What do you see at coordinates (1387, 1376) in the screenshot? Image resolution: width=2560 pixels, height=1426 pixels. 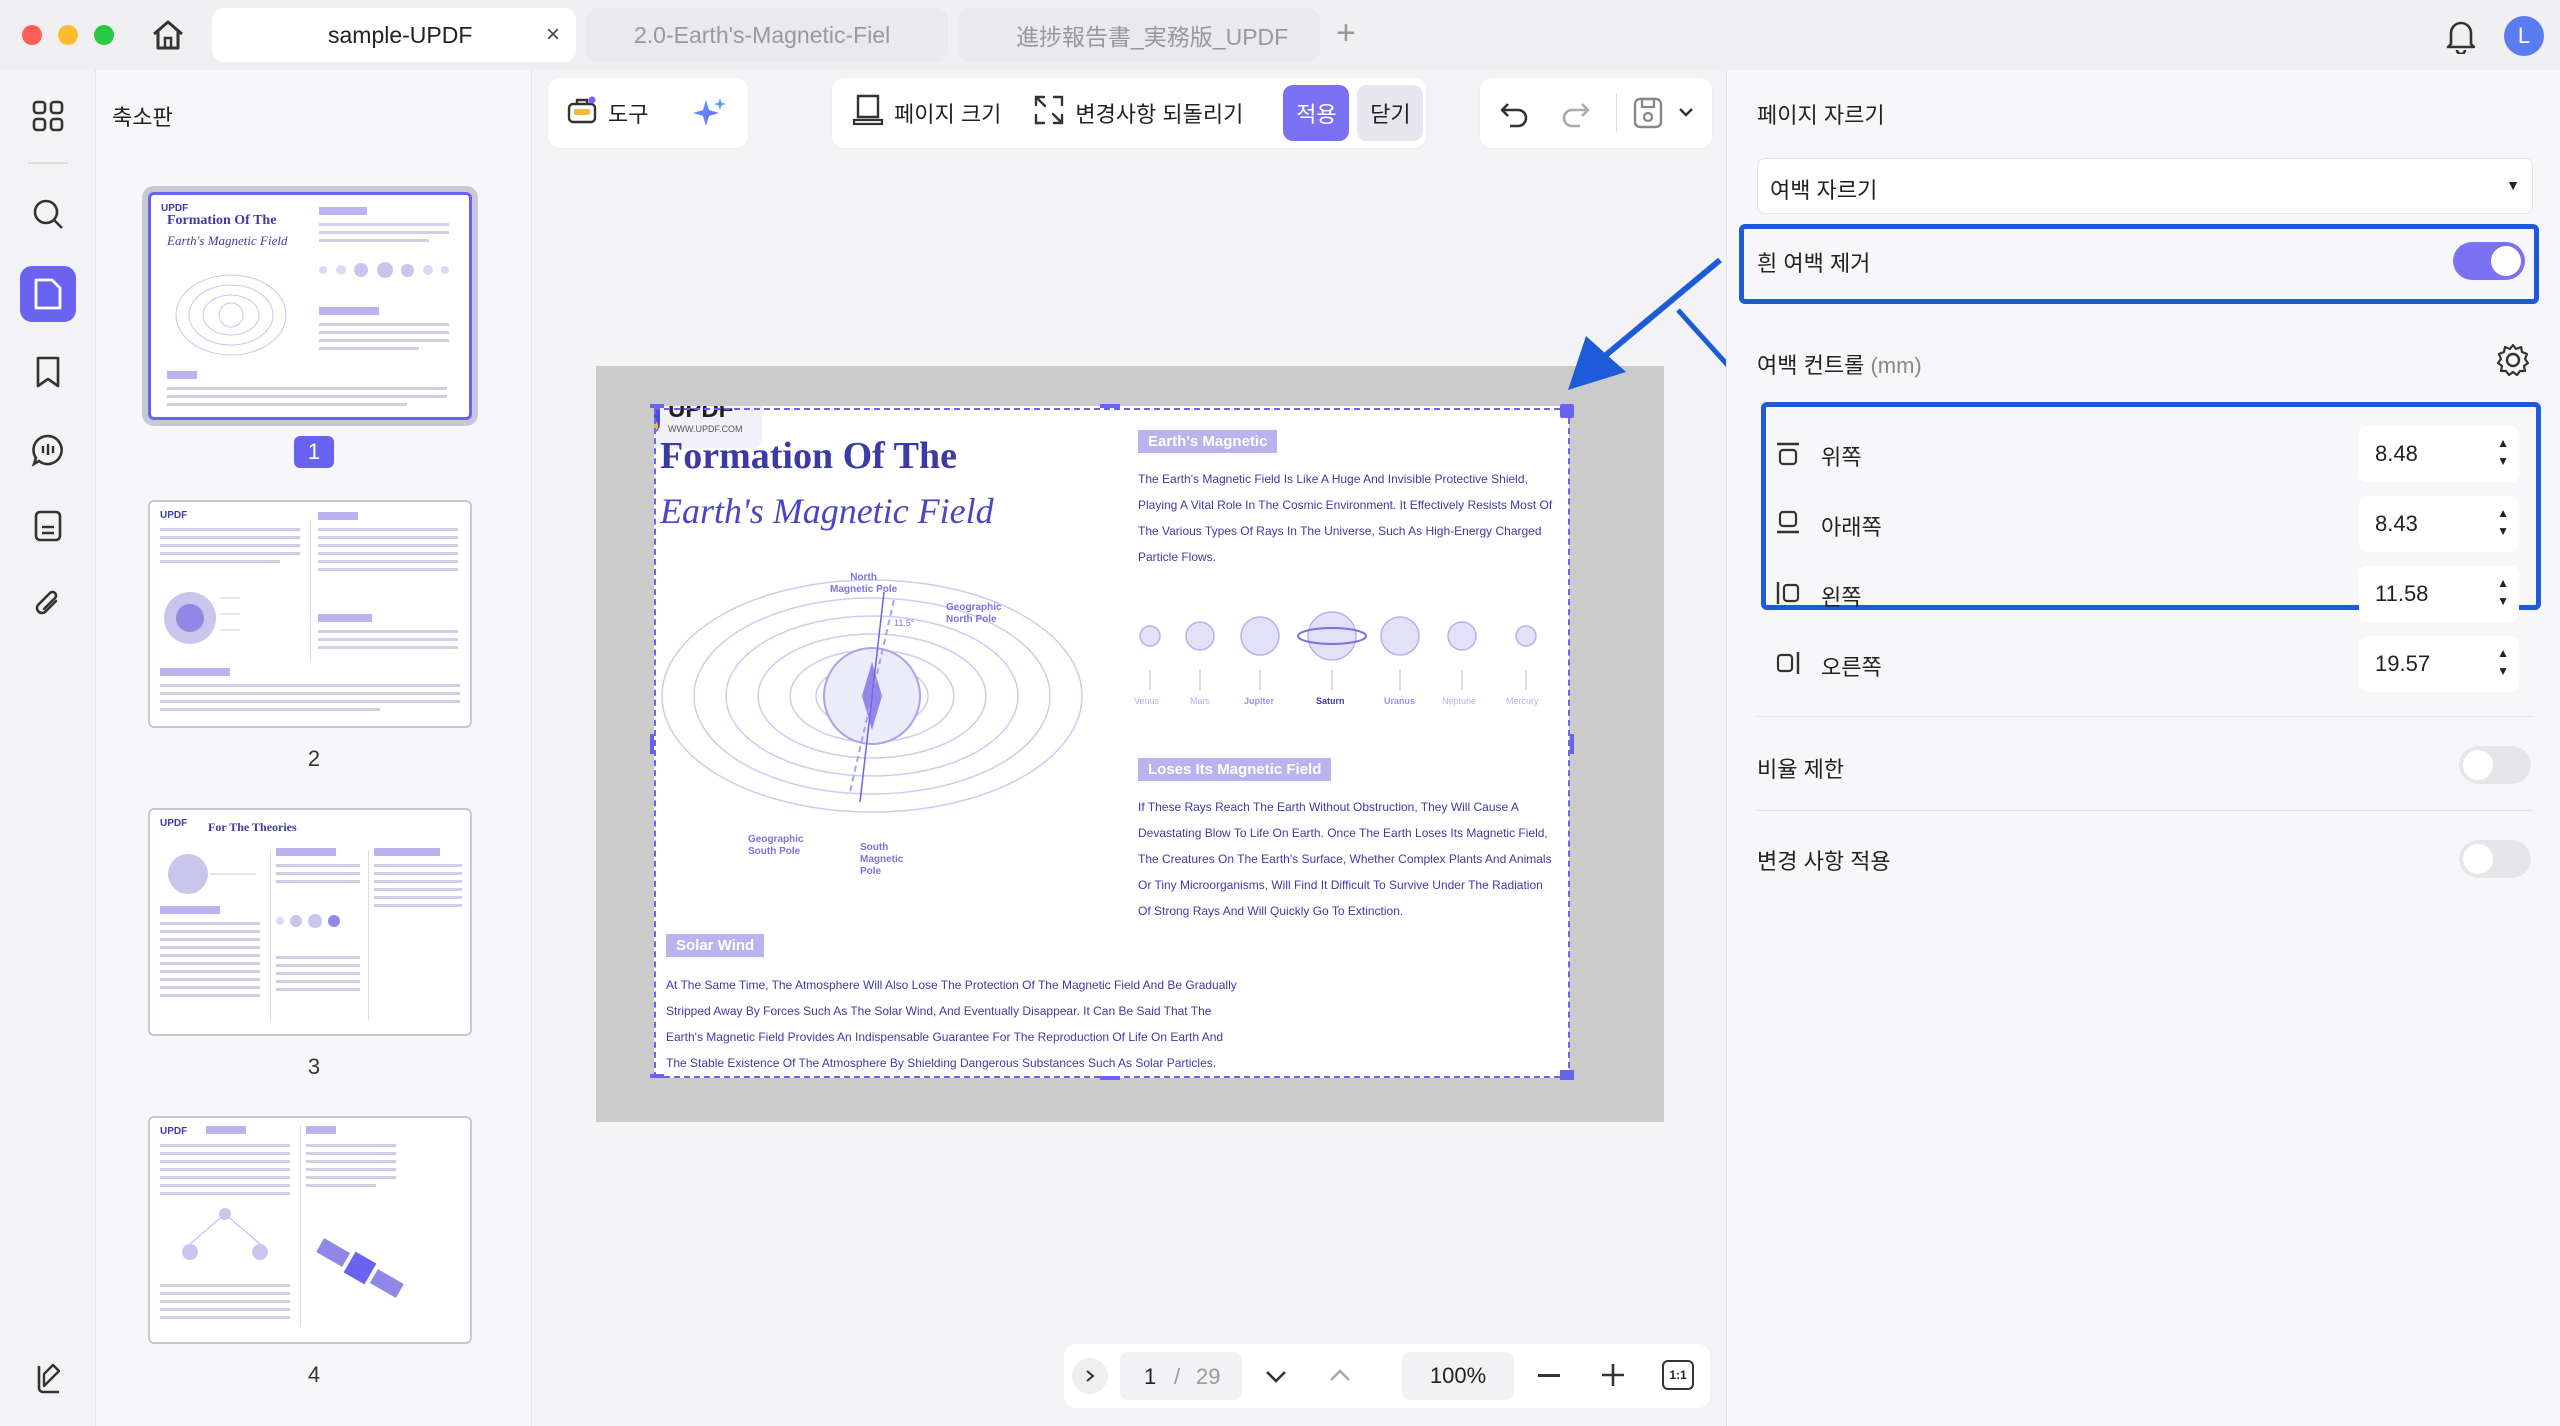 I see `page-navigation-bar: 1 / 29 100% 1:1` at bounding box center [1387, 1376].